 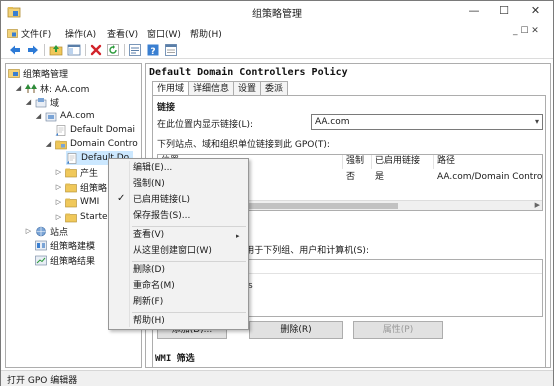 I want to click on tree-label: Domain Contro, so click(x=104, y=144).